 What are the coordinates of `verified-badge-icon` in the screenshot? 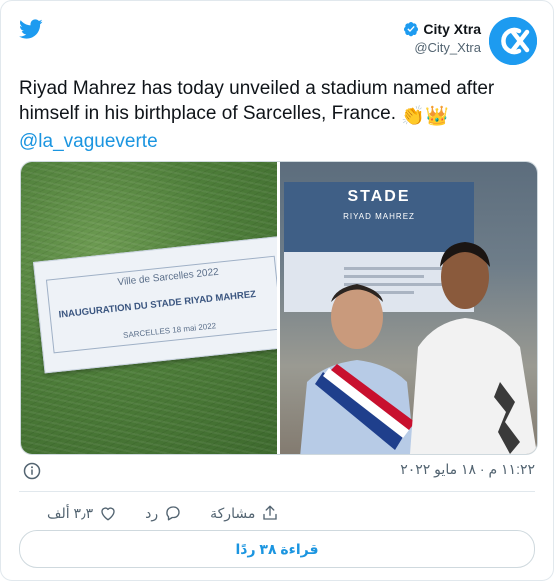 It's located at (411, 29).